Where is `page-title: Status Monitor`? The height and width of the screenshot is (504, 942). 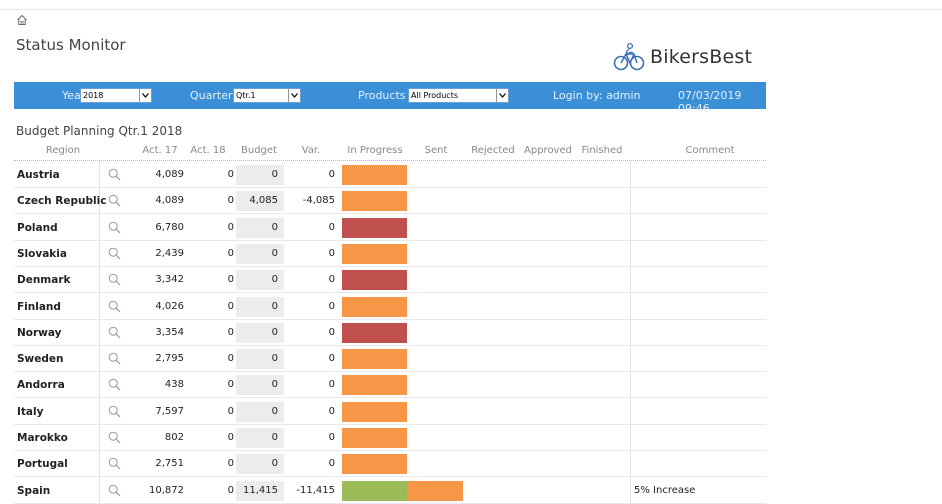
page-title: Status Monitor is located at coordinates (71, 45).